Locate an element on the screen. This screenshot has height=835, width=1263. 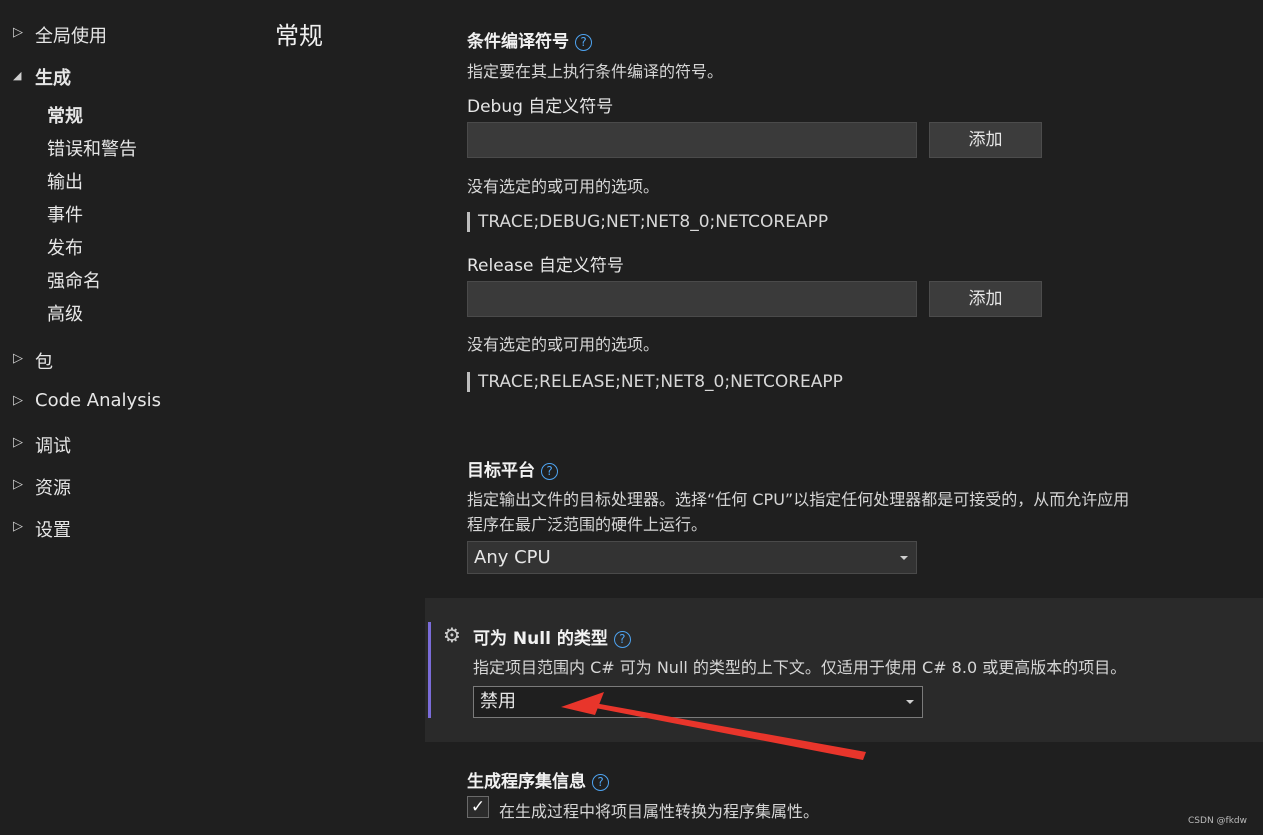
release-symbols-input is located at coordinates (692, 299).